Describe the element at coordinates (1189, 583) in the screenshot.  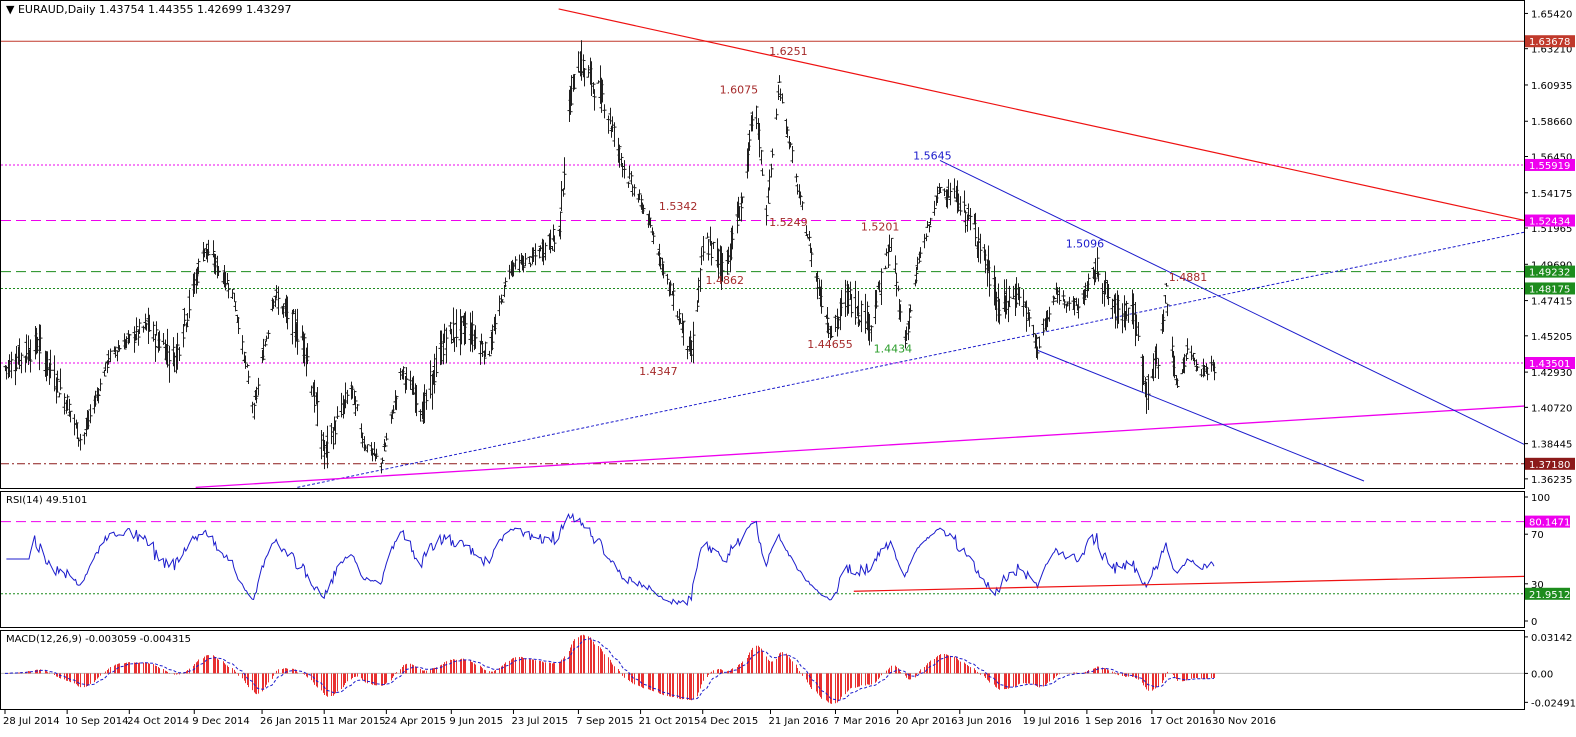
I see `rsi-trendline` at that location.